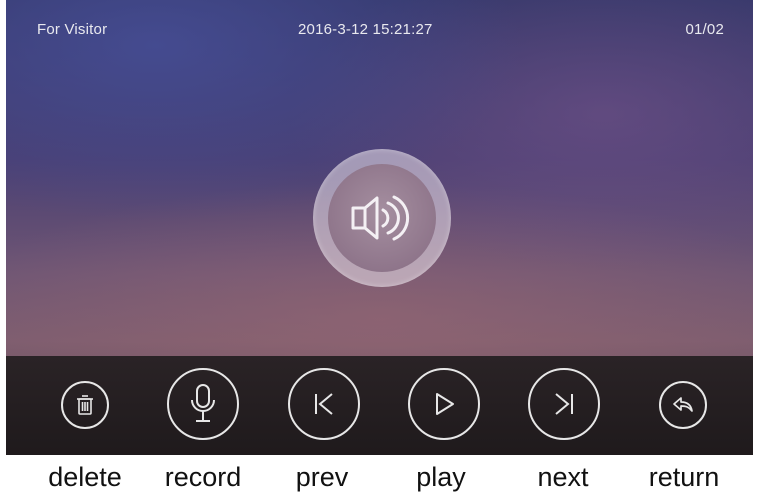 The image size is (759, 499). I want to click on next-caption: next, so click(563, 477).